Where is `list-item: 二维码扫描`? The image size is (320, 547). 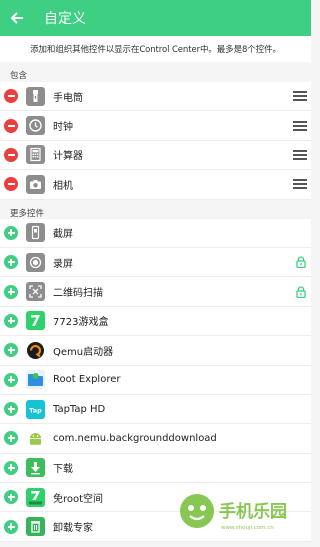
list-item: 二维码扫描 is located at coordinates (155, 292).